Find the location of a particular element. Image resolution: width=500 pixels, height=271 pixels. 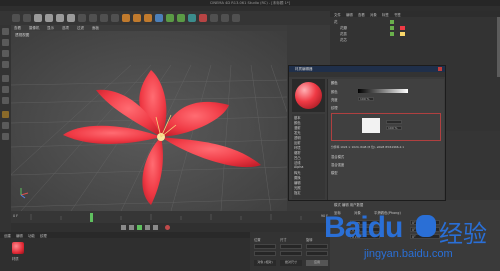

texture-thumbnail is located at coordinates (371, 125).